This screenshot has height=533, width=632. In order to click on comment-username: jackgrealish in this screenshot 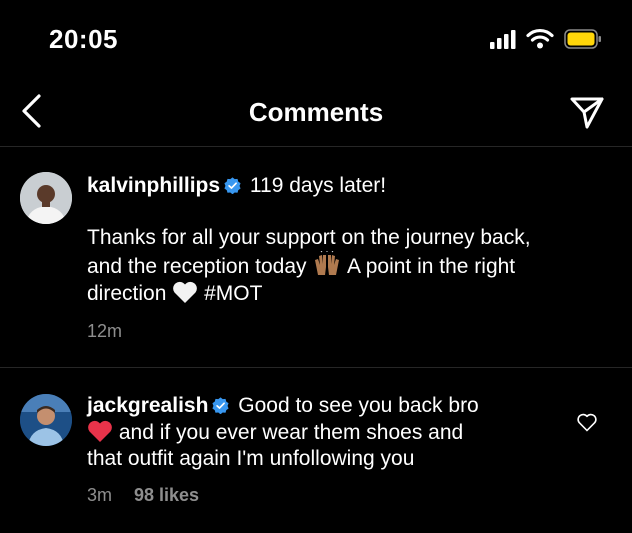, I will do `click(147, 405)`.